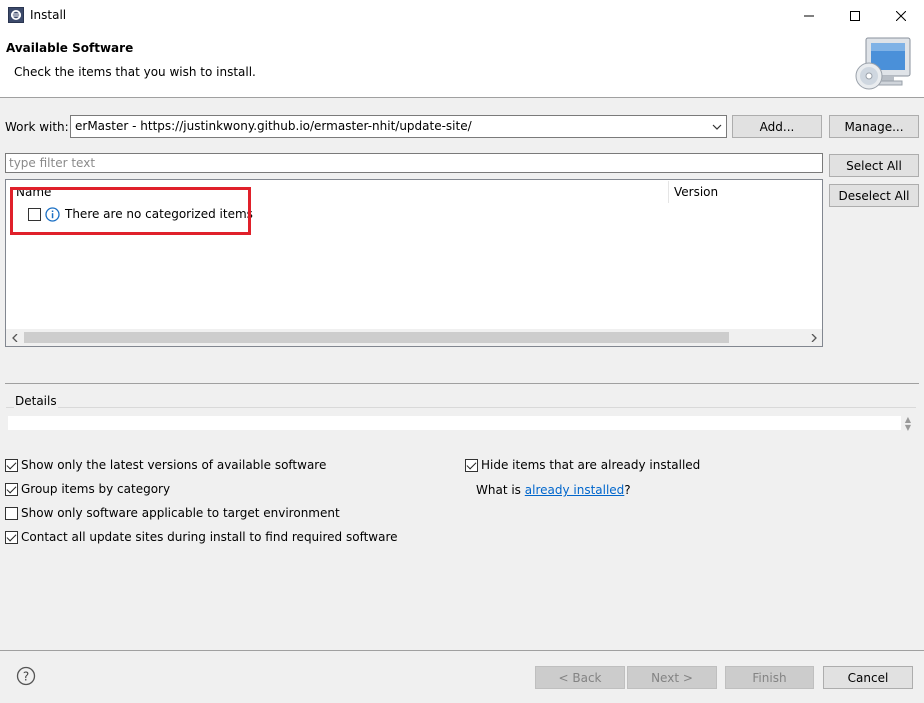 The height and width of the screenshot is (703, 924). Describe the element at coordinates (414, 163) in the screenshot. I see `filter-input: type filter text` at that location.